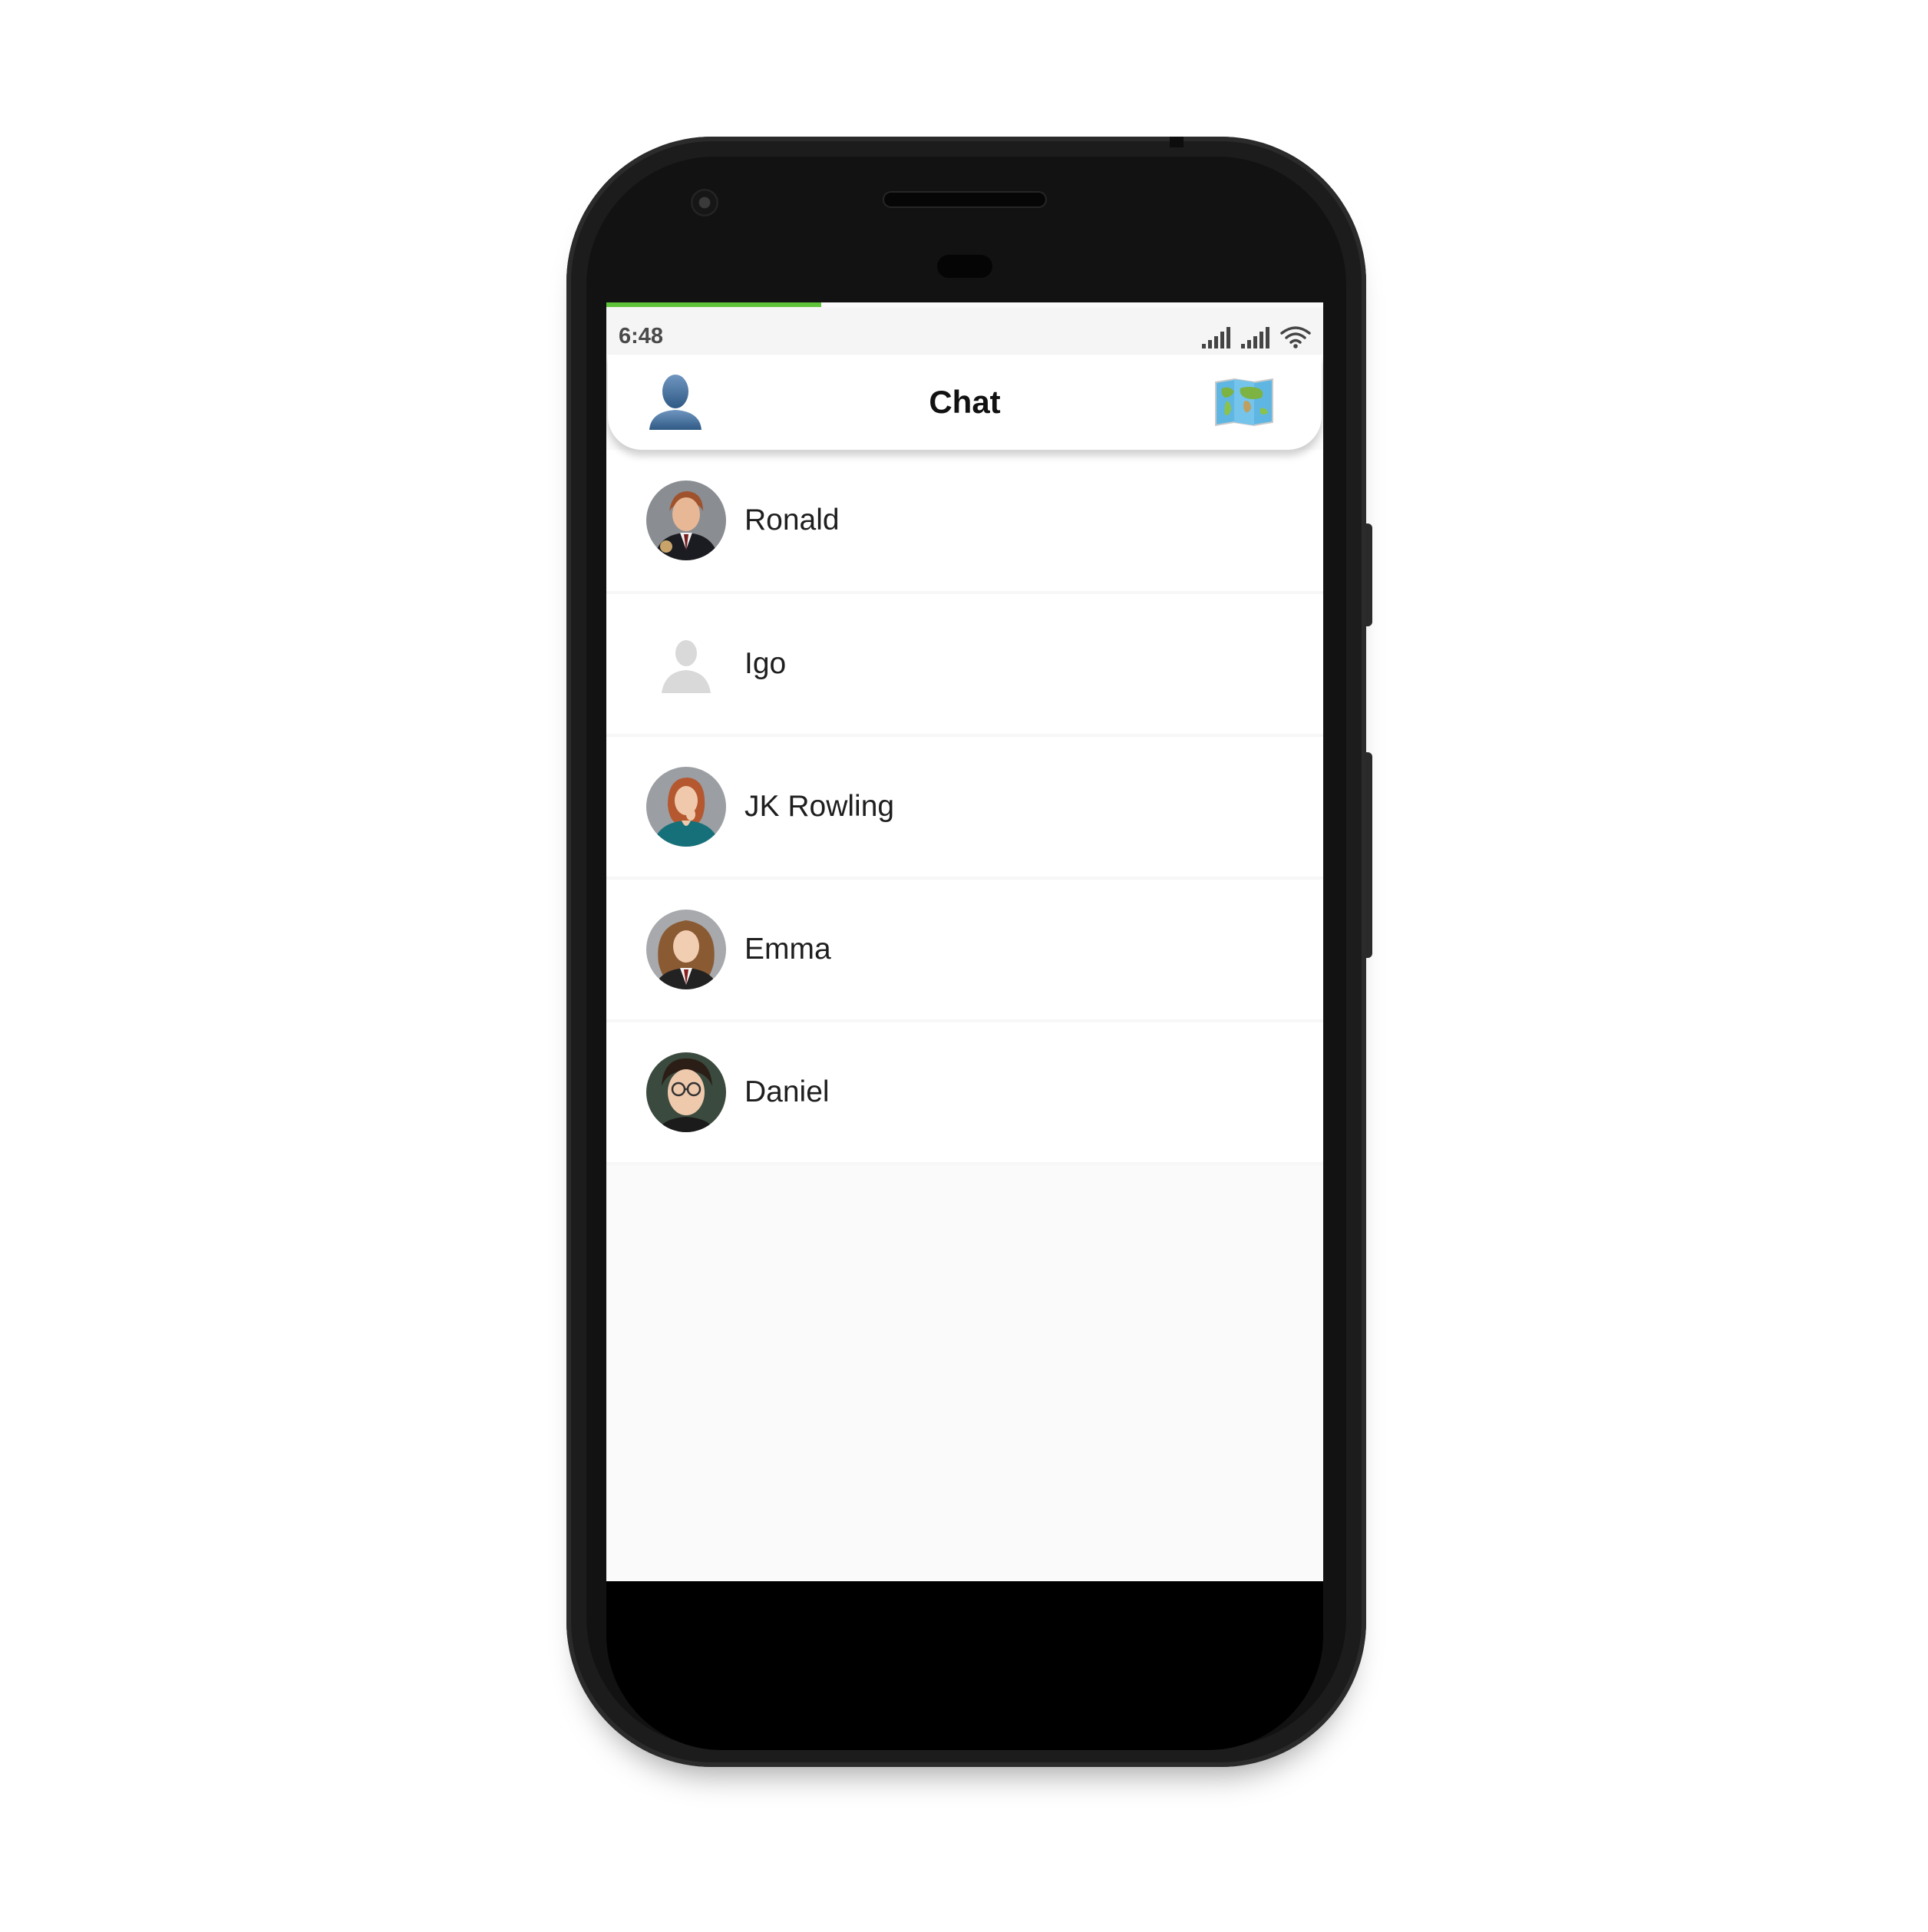 Image resolution: width=1928 pixels, height=1932 pixels. What do you see at coordinates (964, 331) in the screenshot?
I see `status-bar: 6:48` at bounding box center [964, 331].